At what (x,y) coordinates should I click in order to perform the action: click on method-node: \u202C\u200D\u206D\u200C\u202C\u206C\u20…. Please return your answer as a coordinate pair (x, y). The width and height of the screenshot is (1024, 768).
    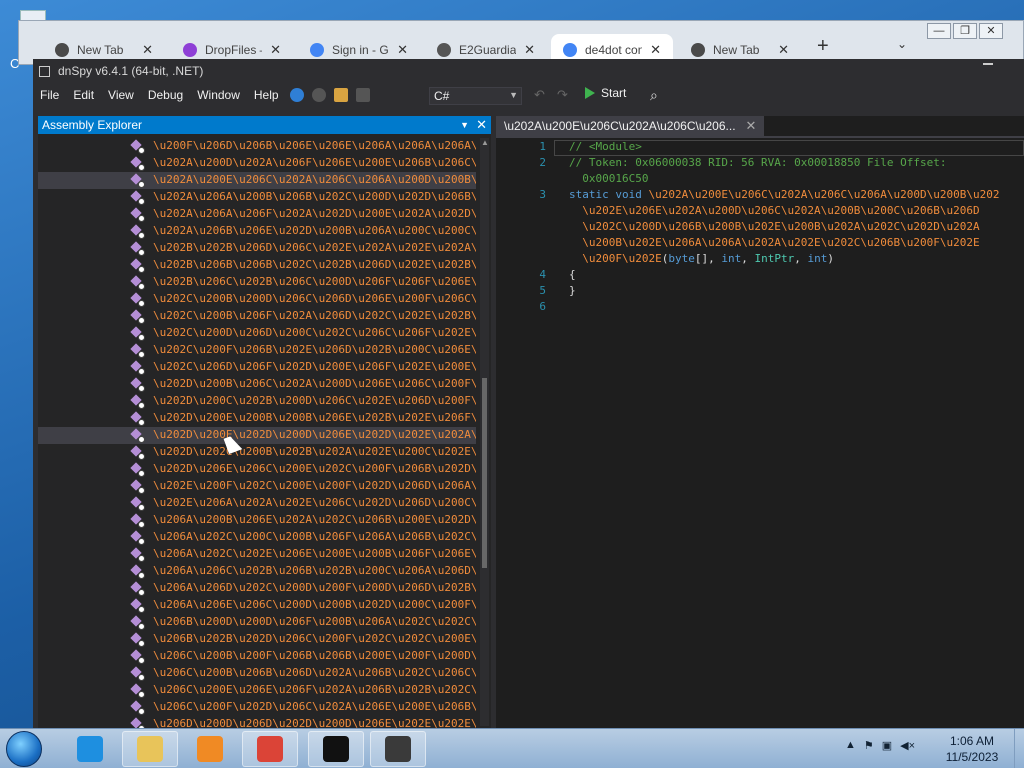
    Looking at the image, I should click on (257, 333).